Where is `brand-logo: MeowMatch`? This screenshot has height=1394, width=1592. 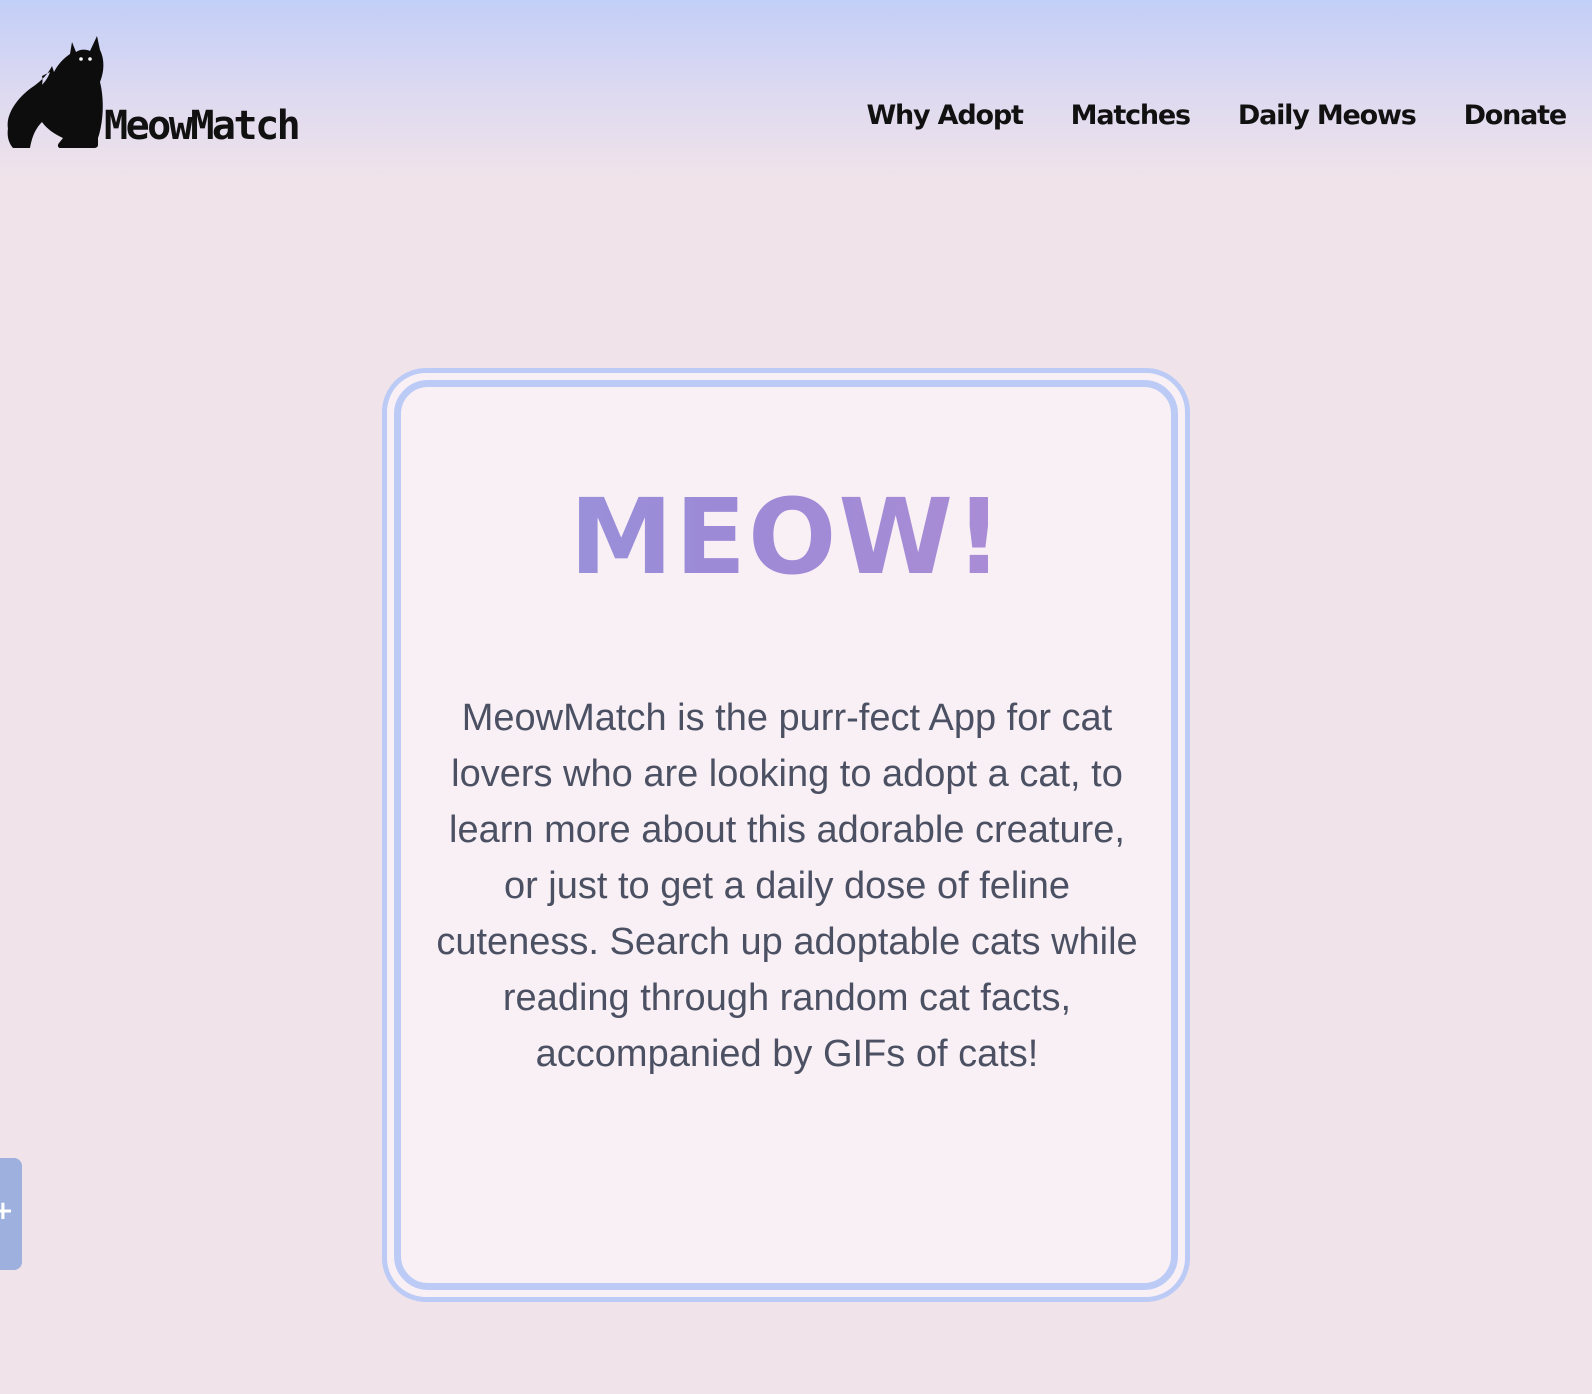
brand-logo: MeowMatch is located at coordinates (150, 88).